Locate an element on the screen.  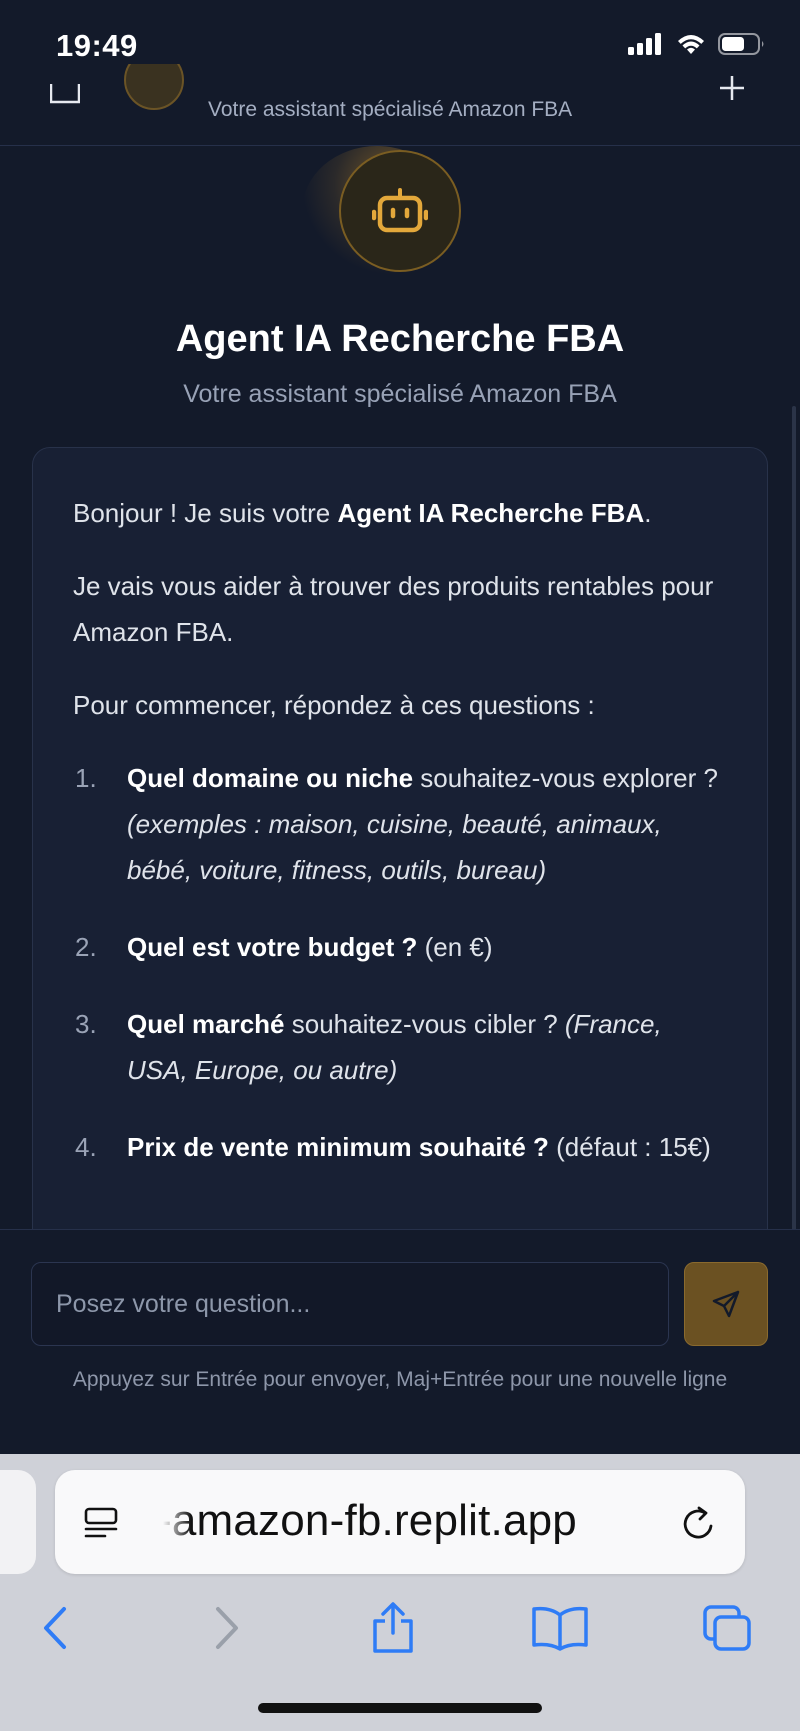
question-bold: Quel est votre budget ? is located at coordinates (272, 947).